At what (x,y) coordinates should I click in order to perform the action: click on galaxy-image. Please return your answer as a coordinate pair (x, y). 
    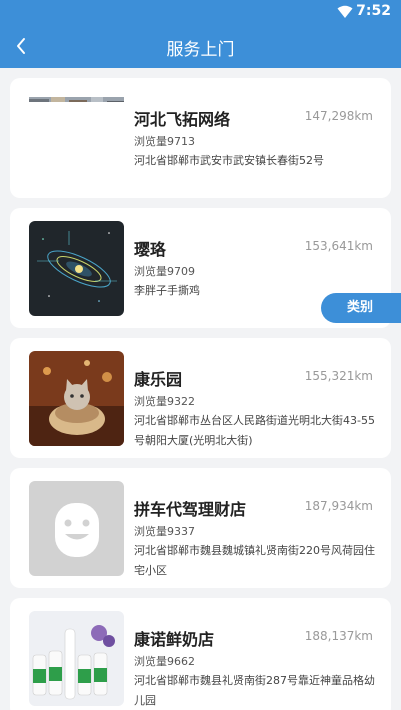
    Looking at the image, I should click on (76, 268).